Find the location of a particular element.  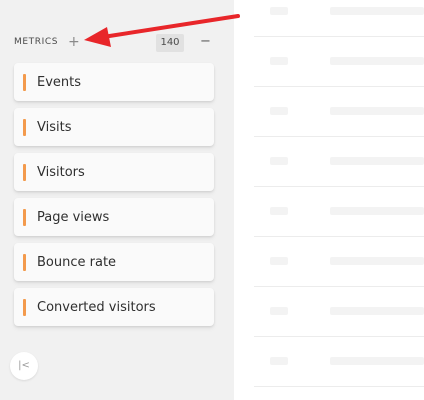

metric-label: Page views is located at coordinates (73, 217).